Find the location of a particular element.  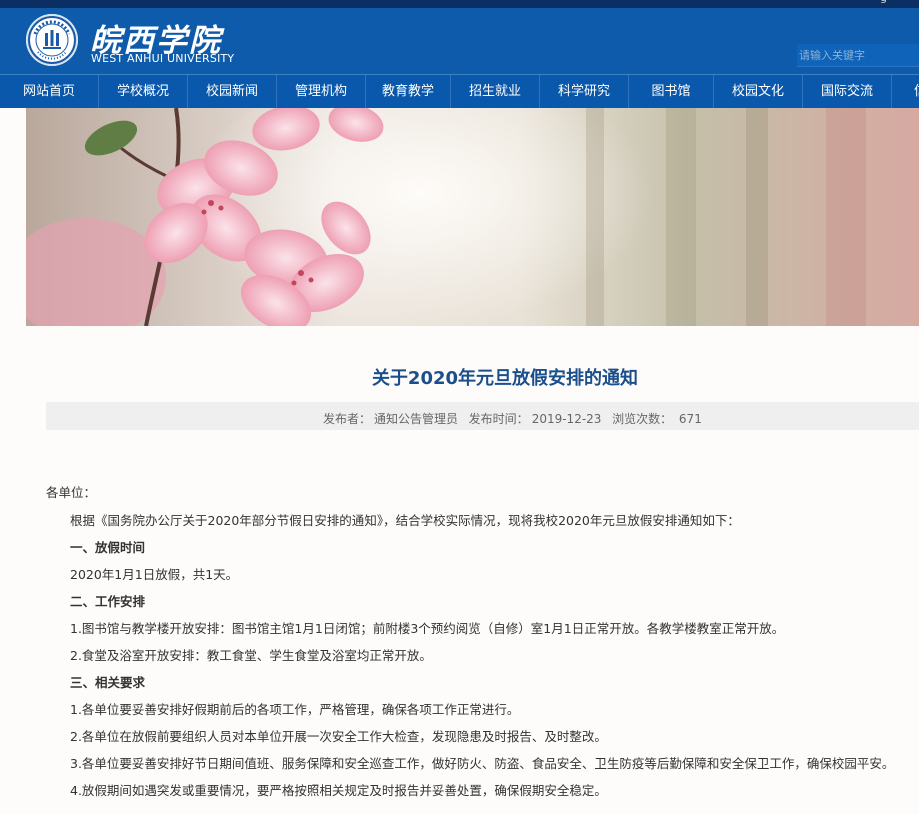

nav-item-campus-culture: 校园文化 is located at coordinates (758, 91).